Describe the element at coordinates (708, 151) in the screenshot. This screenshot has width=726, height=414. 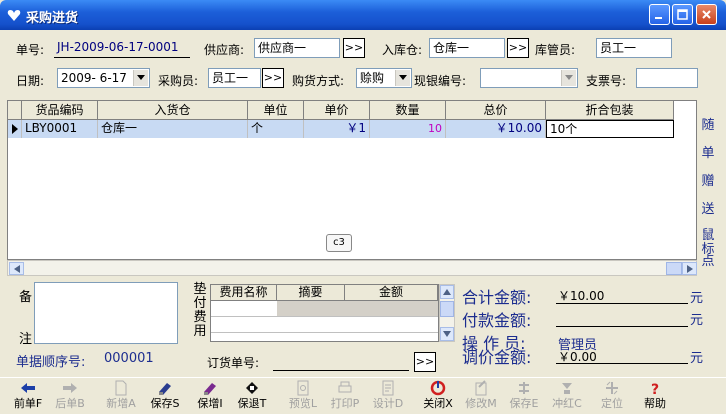
I see `side-btn-dan: 单` at that location.